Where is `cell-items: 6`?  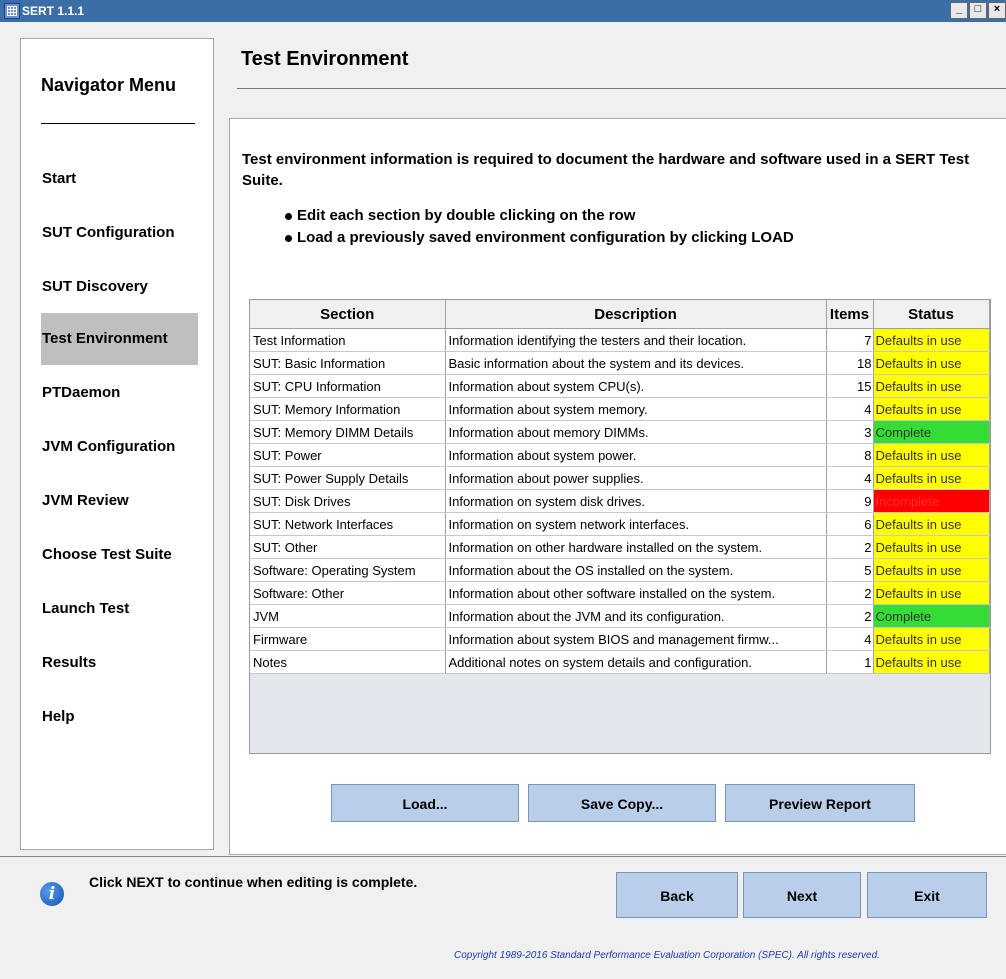 cell-items: 6 is located at coordinates (850, 524).